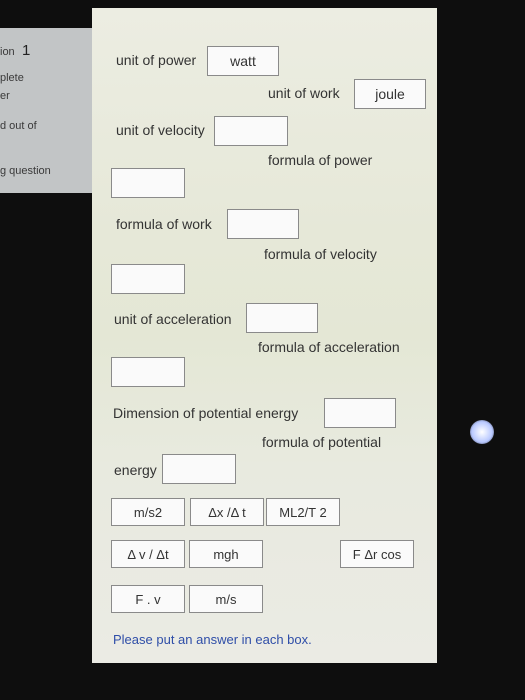  What do you see at coordinates (390, 94) in the screenshot?
I see `answer-box-unit-of-work: joule` at bounding box center [390, 94].